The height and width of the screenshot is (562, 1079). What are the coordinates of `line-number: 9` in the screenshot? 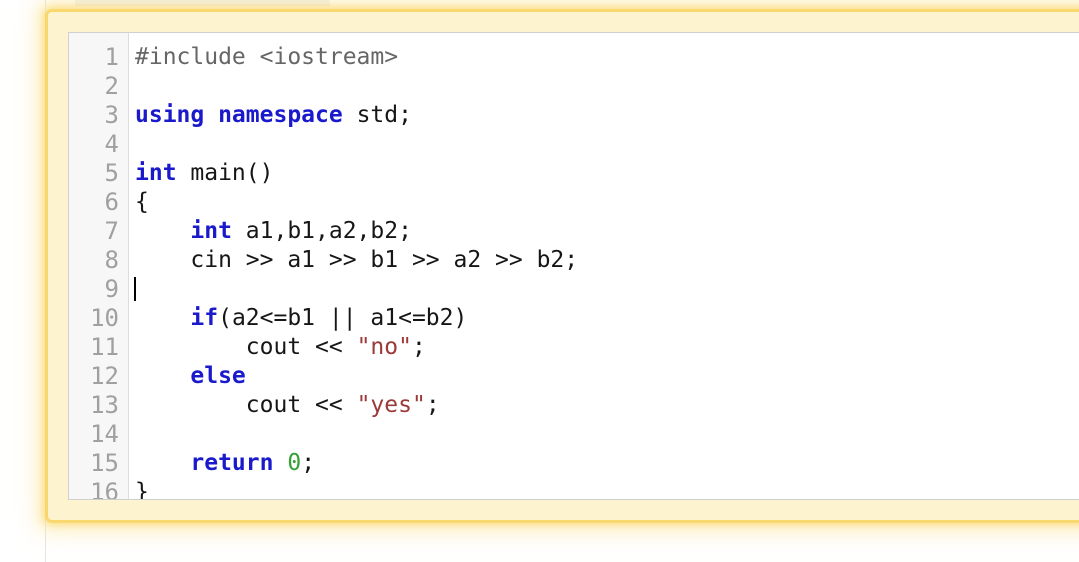 It's located at (111, 289).